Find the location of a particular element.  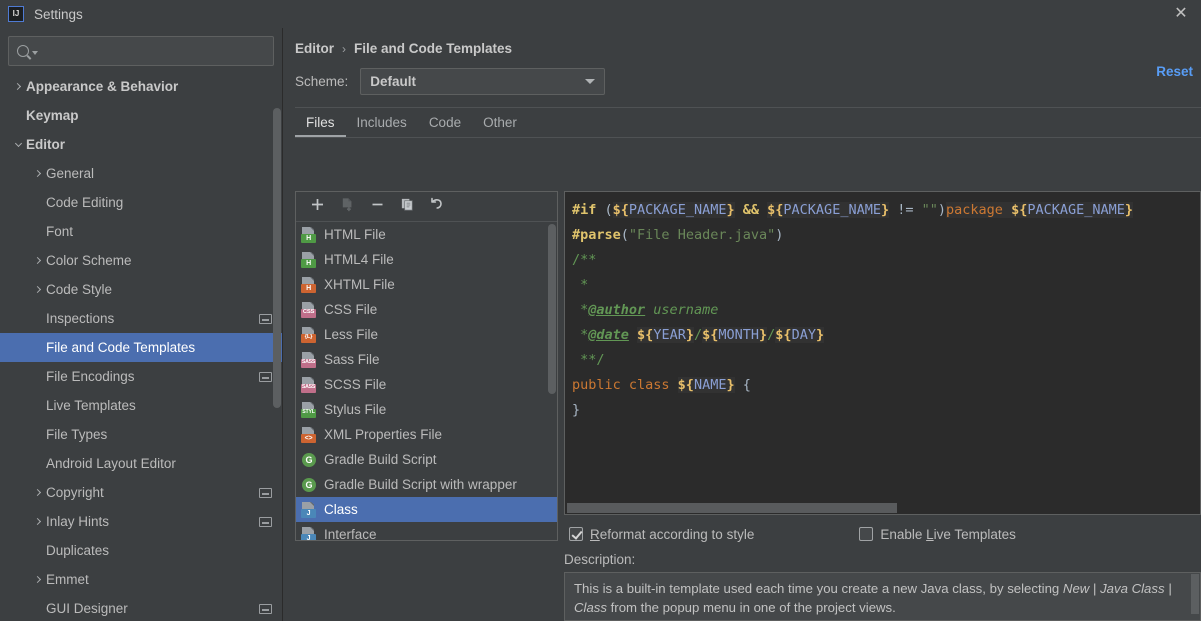

template-list-item-label: Gradle Build Script is located at coordinates (380, 459).